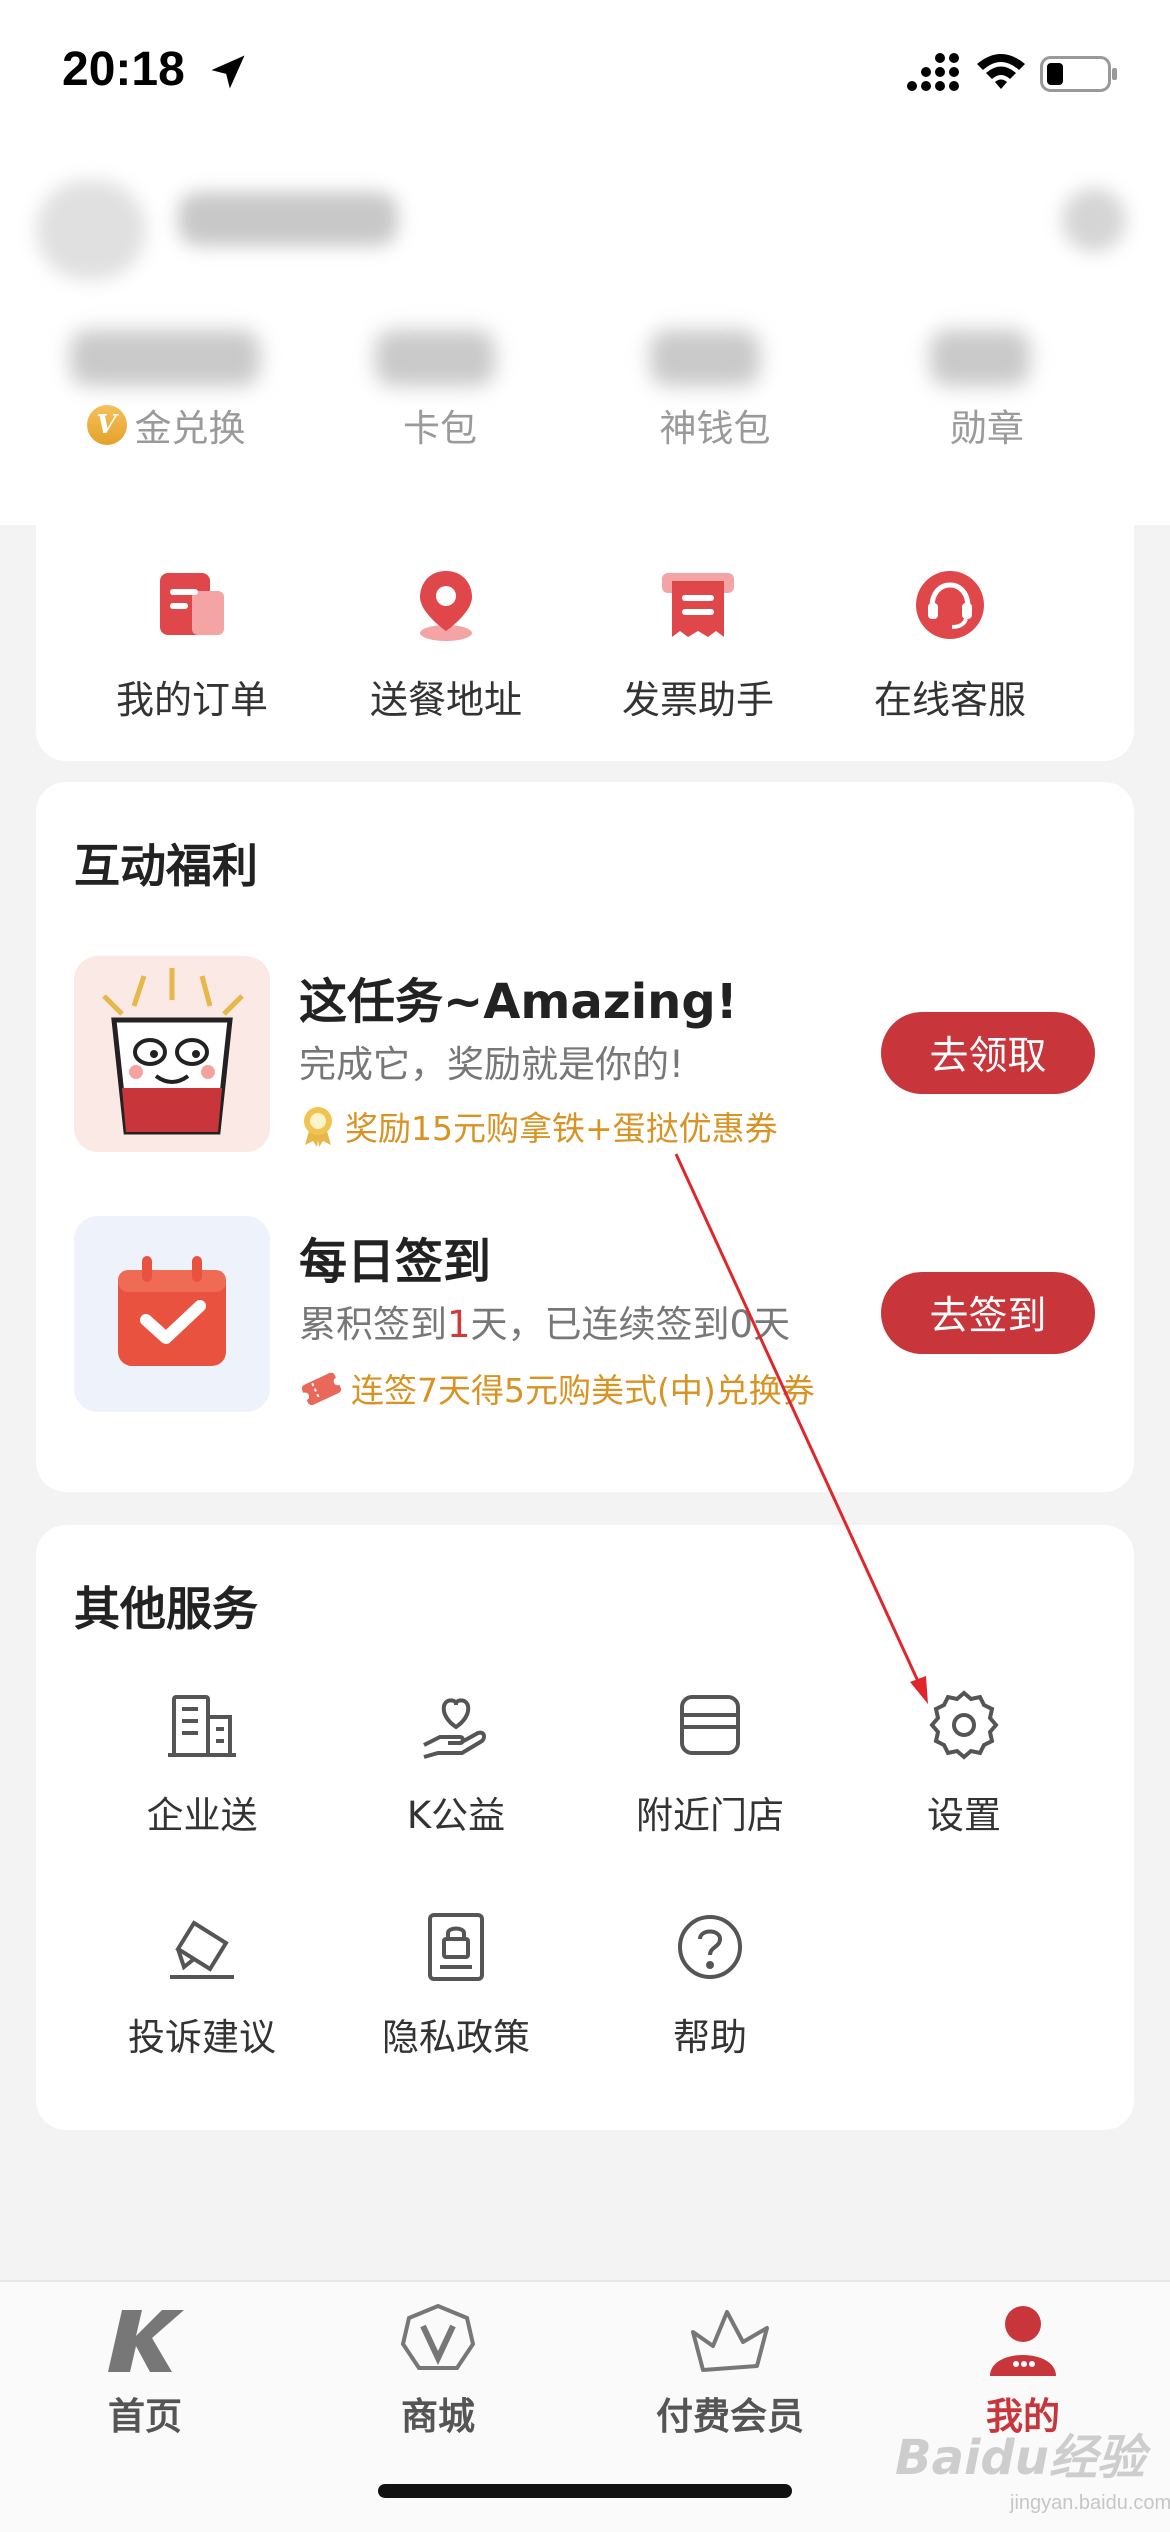  I want to click on status-time: 20:18, so click(123, 69).